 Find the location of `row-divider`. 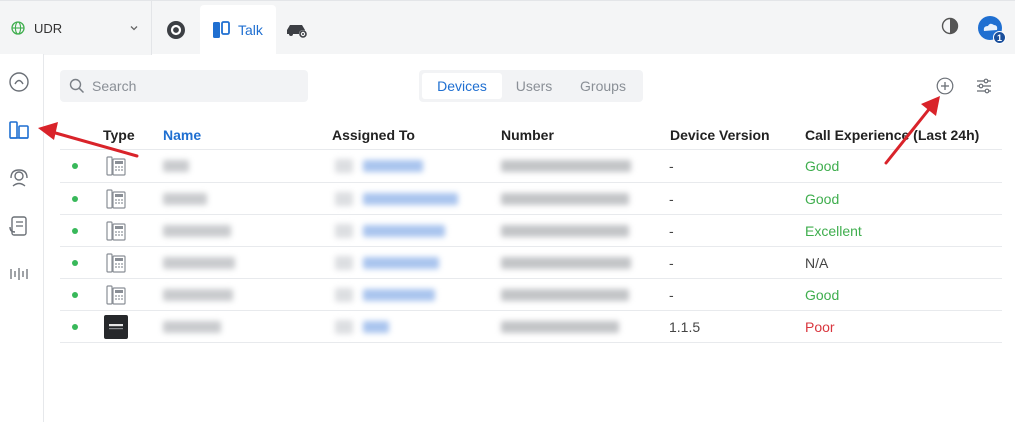

row-divider is located at coordinates (531, 342).